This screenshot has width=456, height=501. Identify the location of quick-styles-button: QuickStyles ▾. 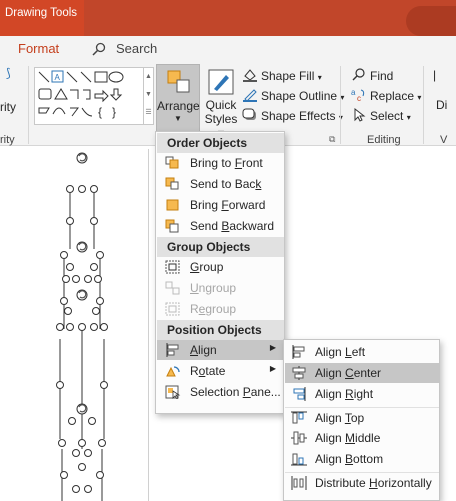
(221, 102).